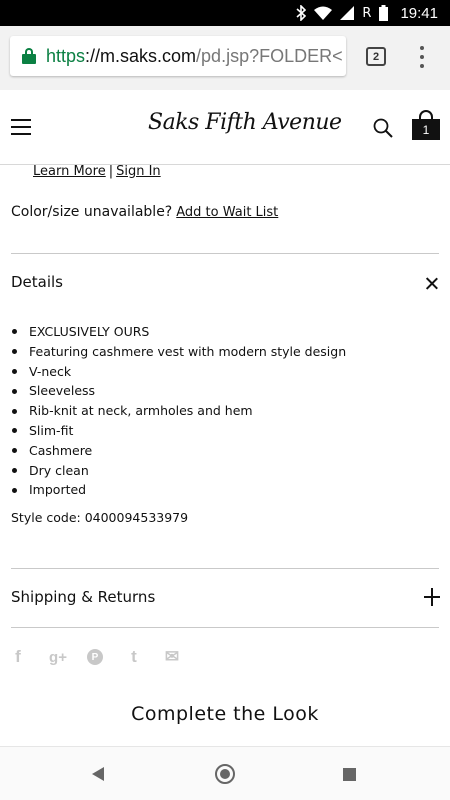  I want to click on wifi-icon, so click(323, 13).